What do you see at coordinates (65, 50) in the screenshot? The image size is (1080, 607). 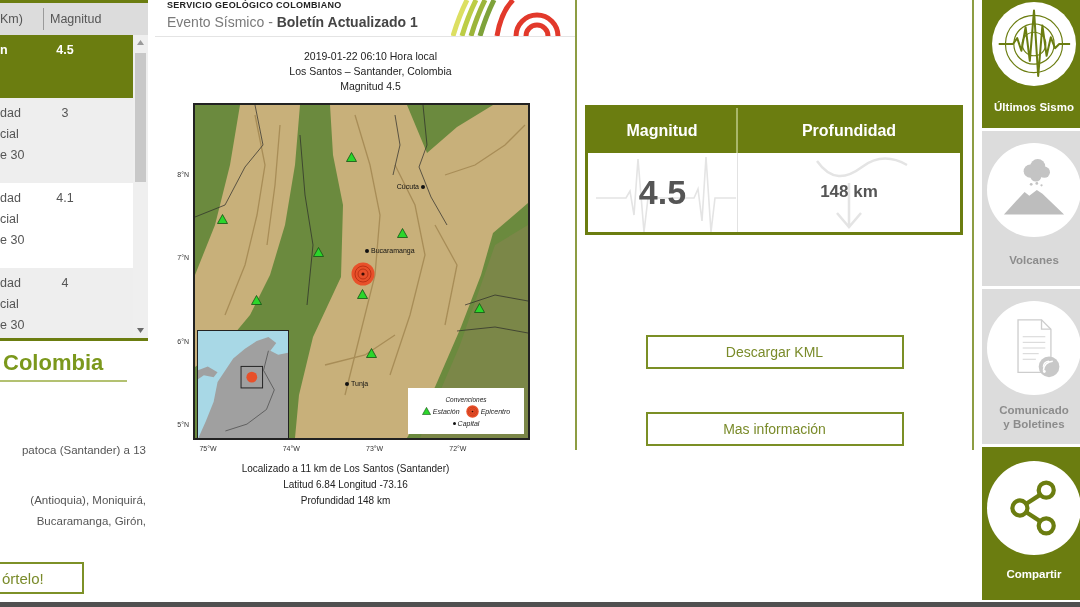 I see `table-cell-text: 4.5` at bounding box center [65, 50].